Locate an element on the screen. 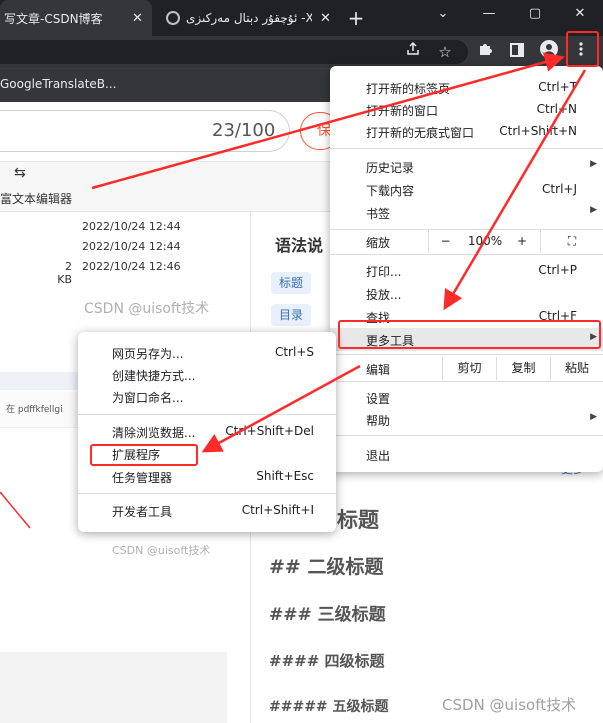 The image size is (603, 723). menu-label: 打开新的窗口 is located at coordinates (402, 111).